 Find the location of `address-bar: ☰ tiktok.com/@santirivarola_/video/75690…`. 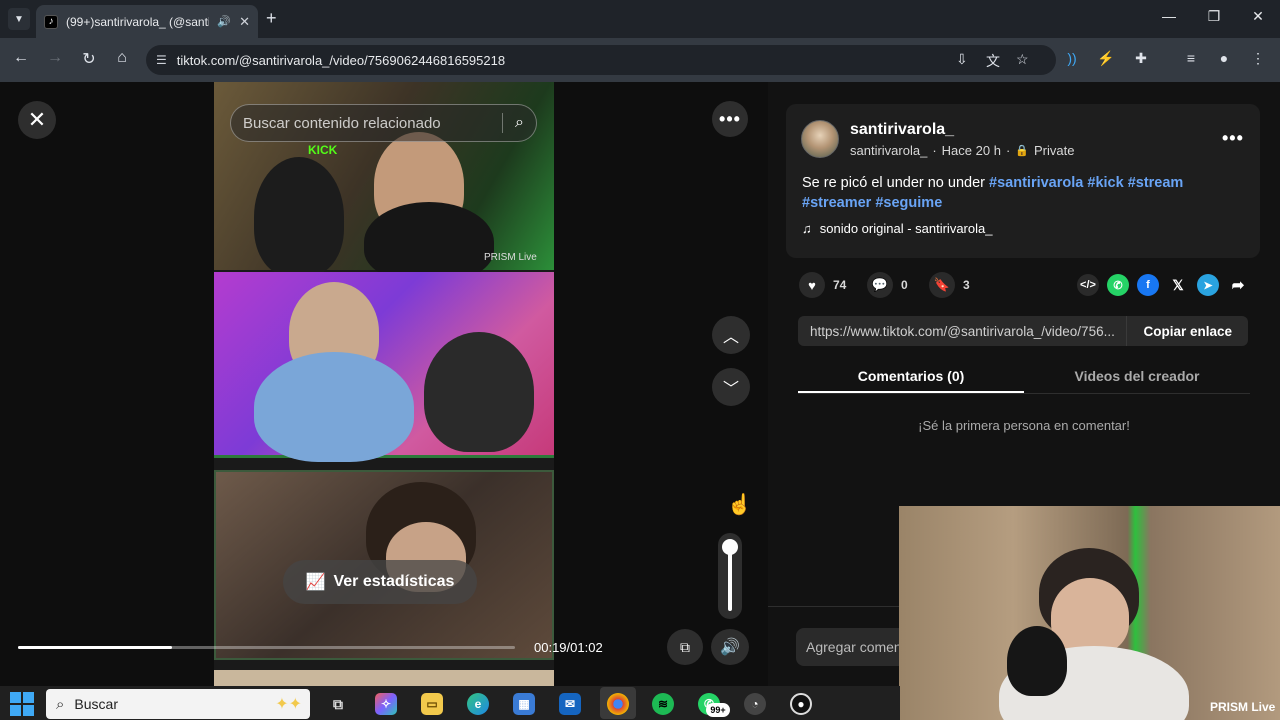

address-bar: ☰ tiktok.com/@santirivarola_/video/75690… is located at coordinates (601, 60).